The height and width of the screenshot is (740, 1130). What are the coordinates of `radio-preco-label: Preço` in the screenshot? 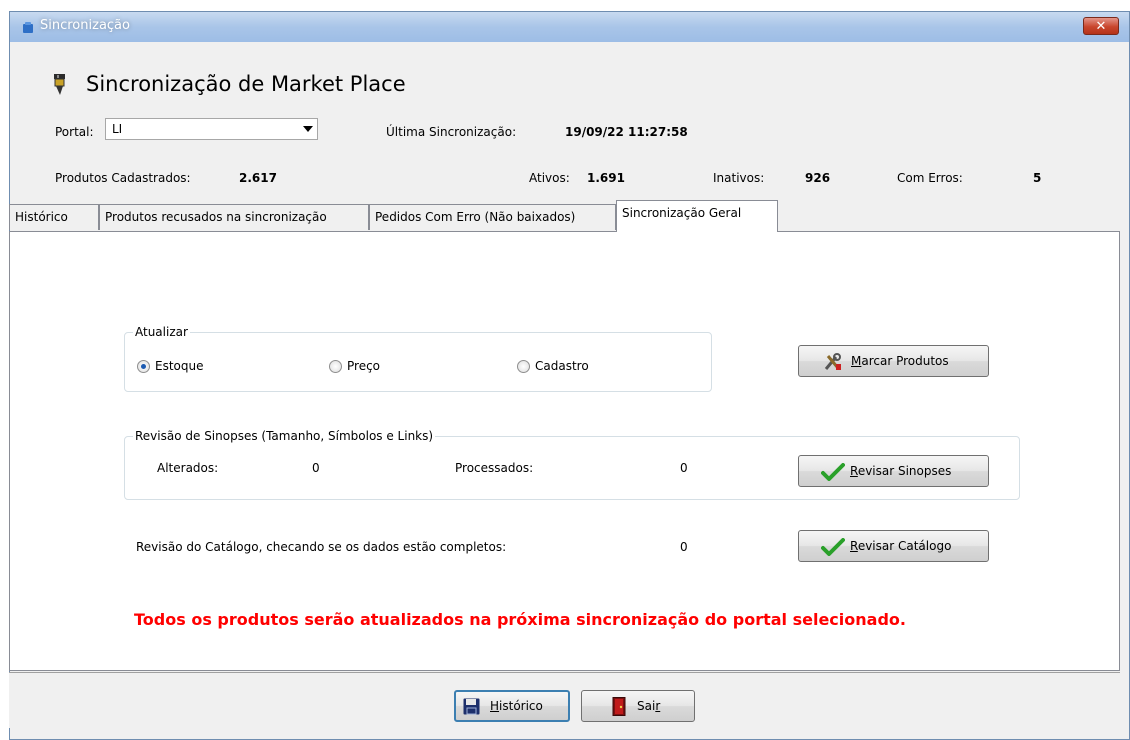 It's located at (363, 366).